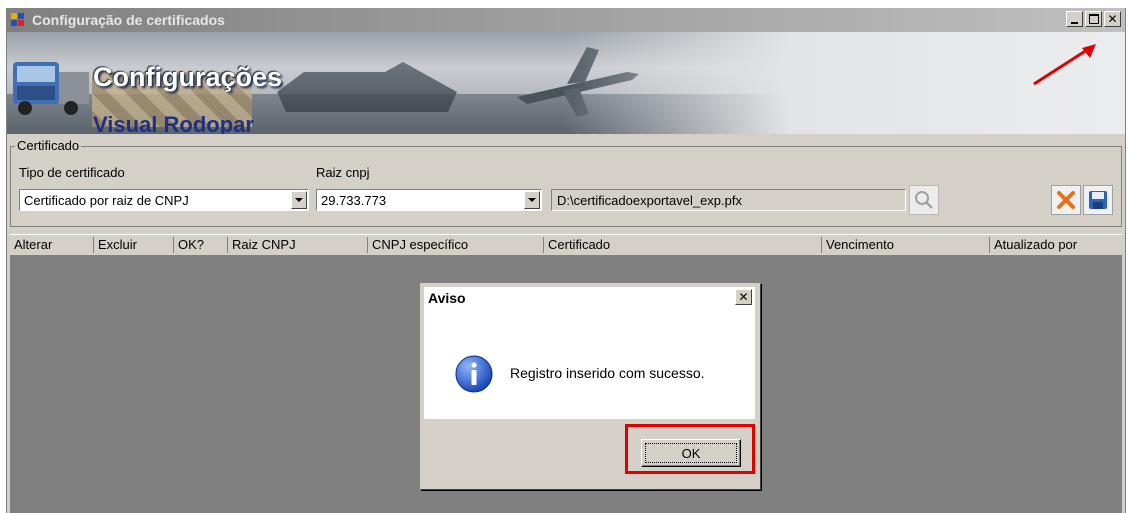 This screenshot has width=1132, height=513. Describe the element at coordinates (1074, 19) in the screenshot. I see `minimize-button` at that location.